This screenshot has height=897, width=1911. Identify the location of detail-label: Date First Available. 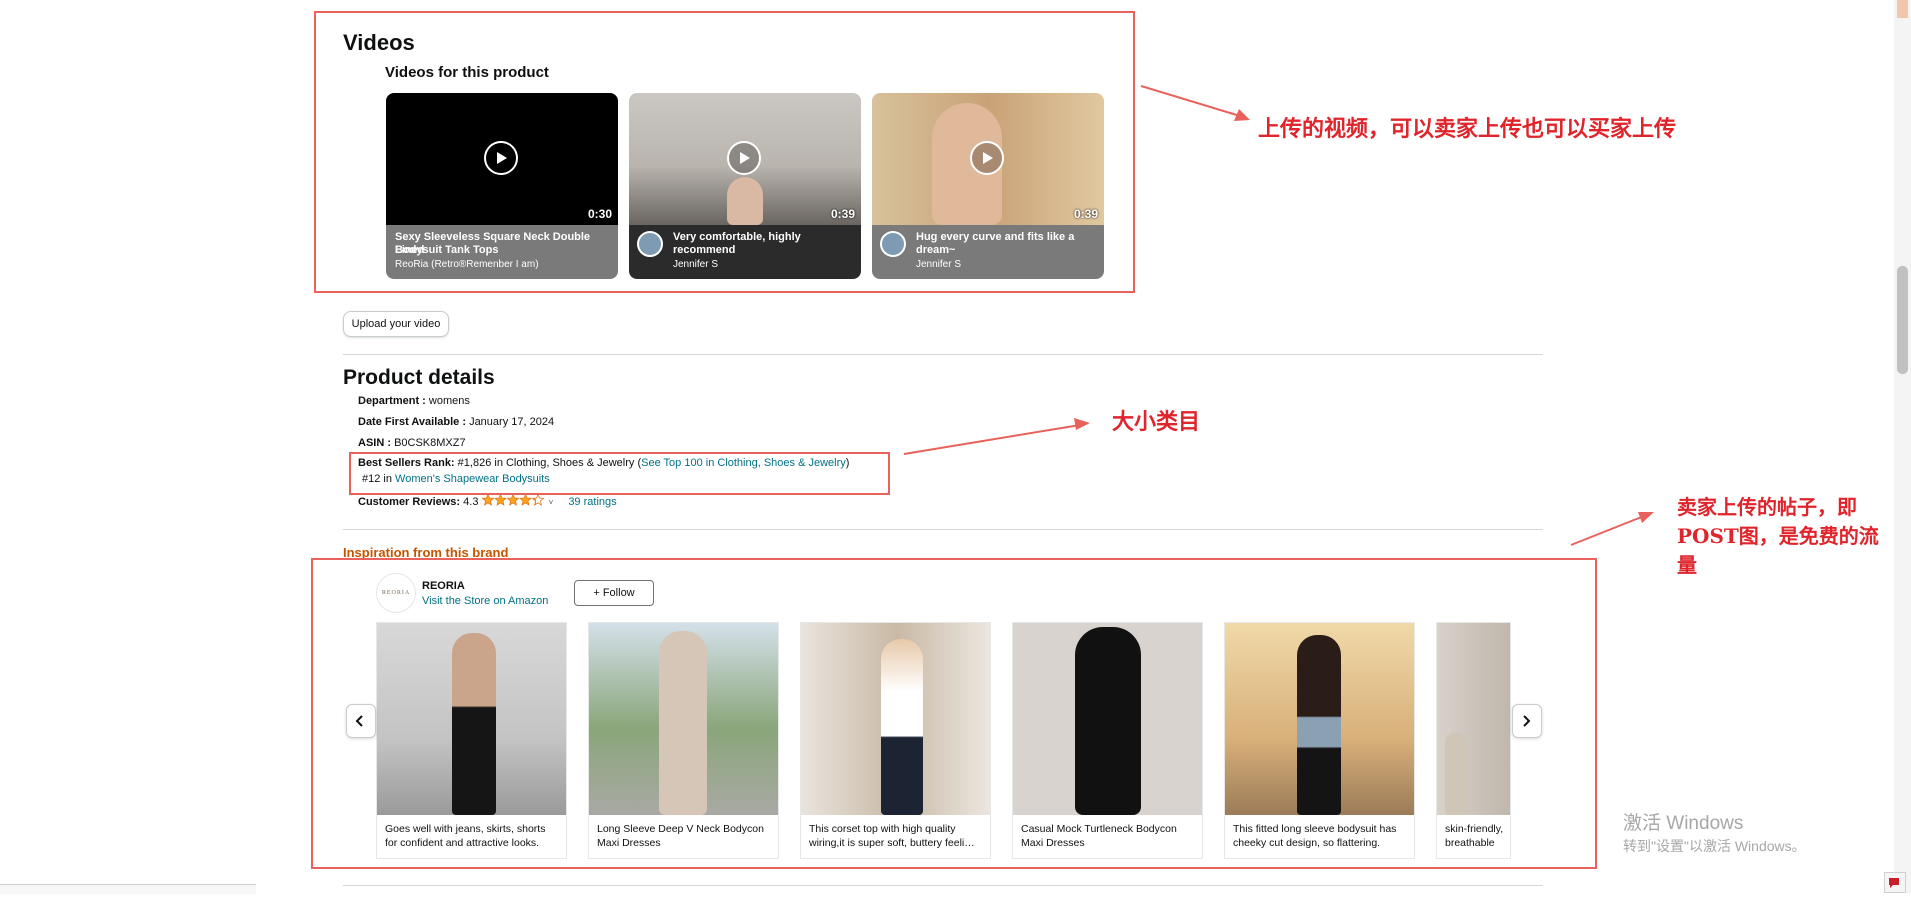
(409, 422).